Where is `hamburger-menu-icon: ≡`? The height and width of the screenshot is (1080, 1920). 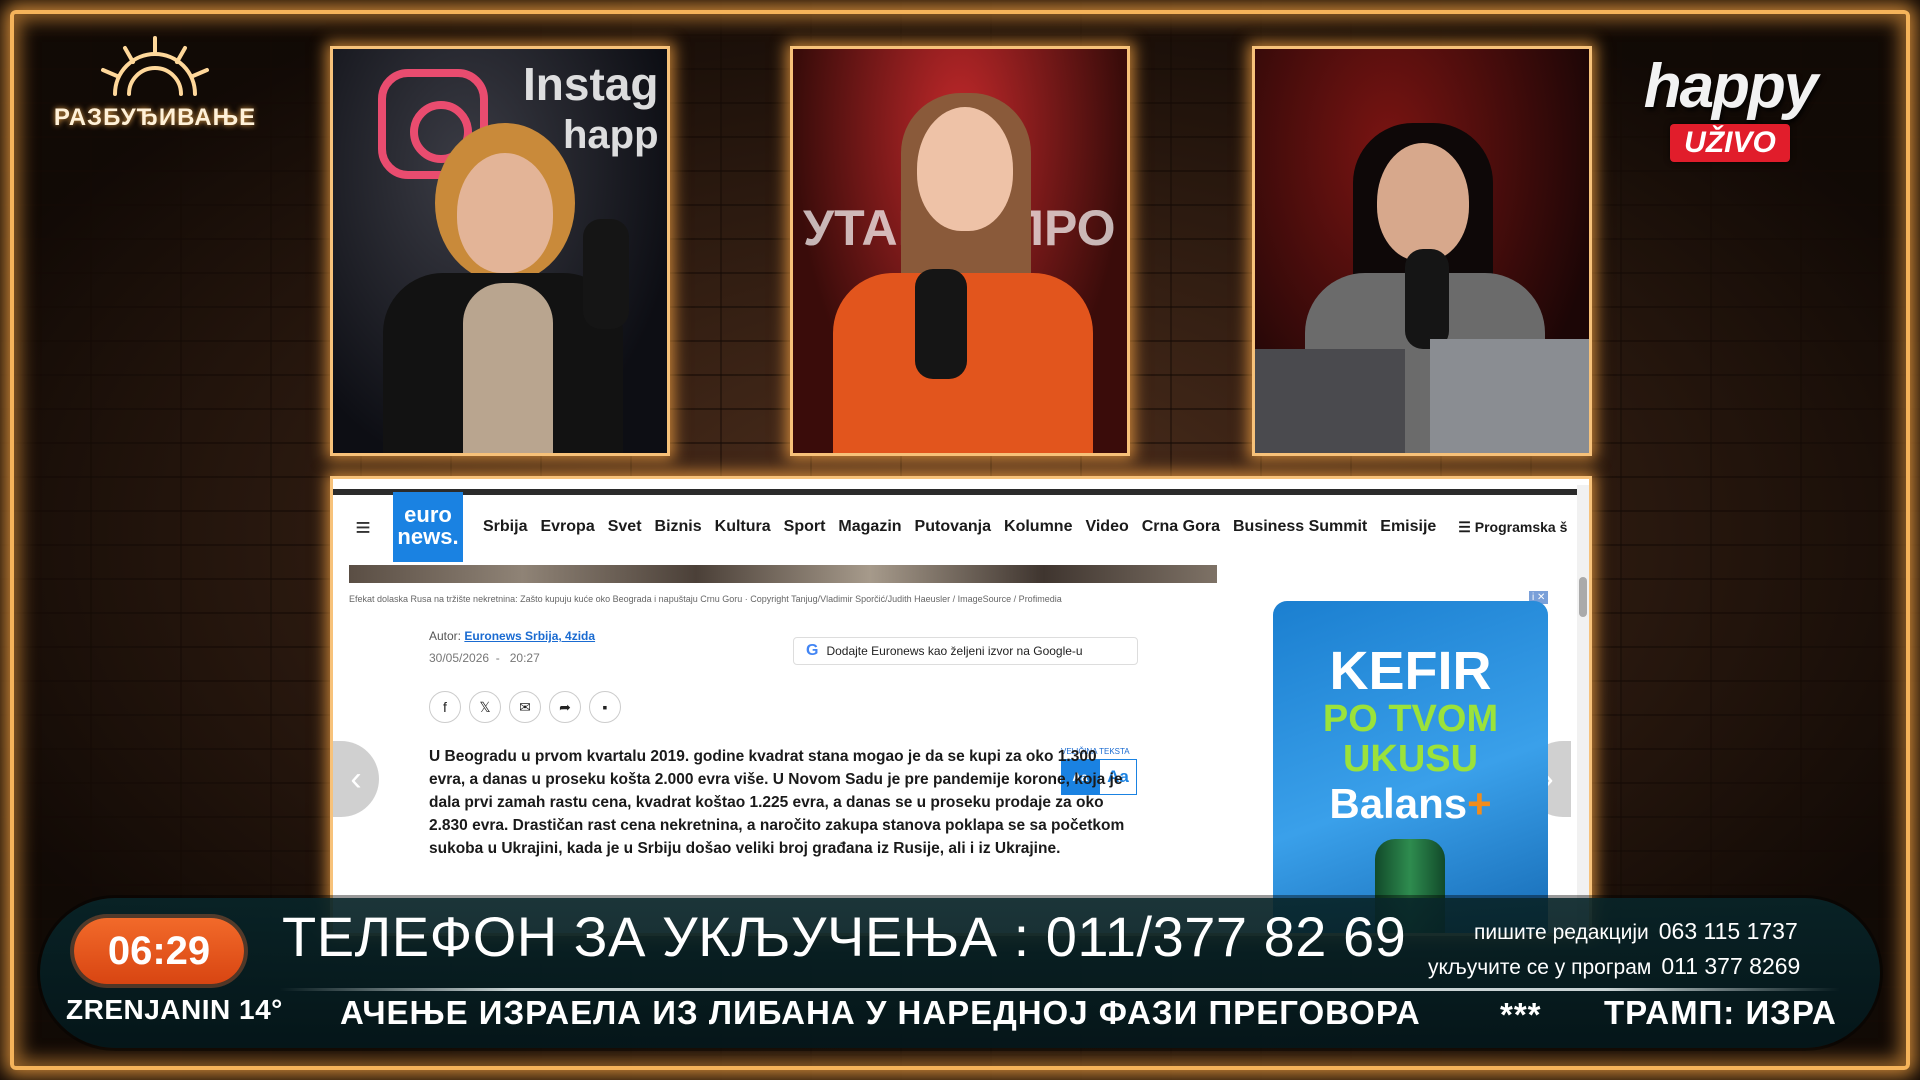 hamburger-menu-icon: ≡ is located at coordinates (363, 527).